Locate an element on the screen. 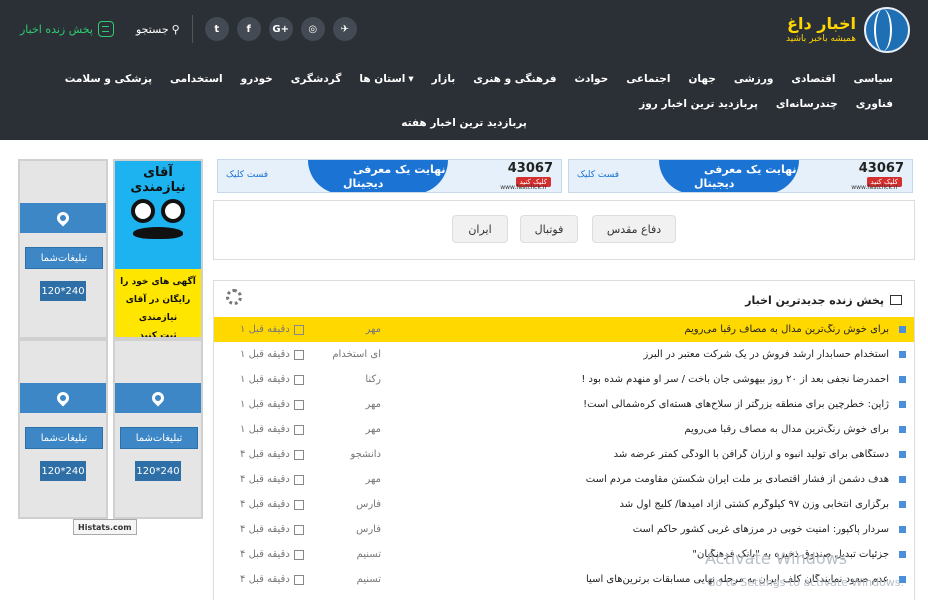  nav-item: سیاسی is located at coordinates (873, 78).